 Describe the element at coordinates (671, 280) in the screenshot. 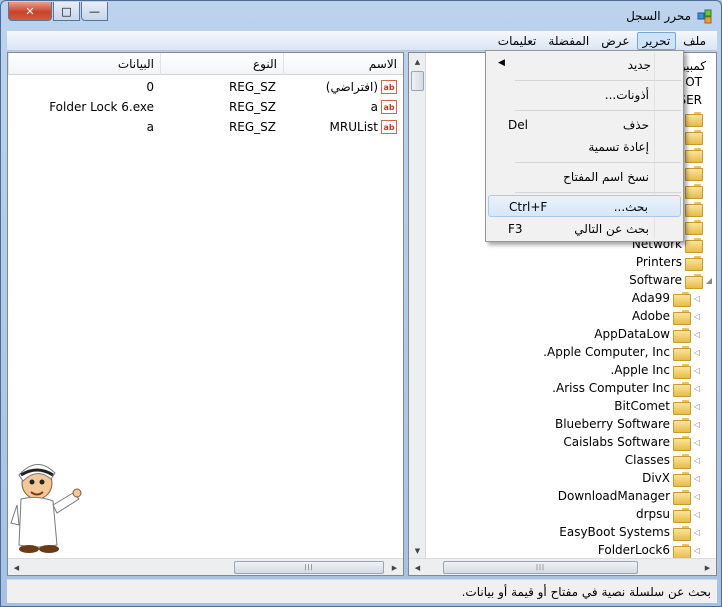

I see `tree-item: ◢ Software` at that location.